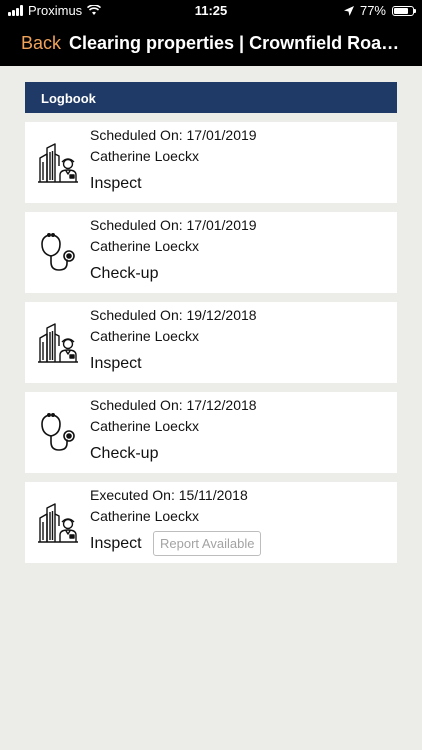 This screenshot has height=750, width=422. I want to click on entry-date: Scheduled On: 19/12/2018, so click(173, 315).